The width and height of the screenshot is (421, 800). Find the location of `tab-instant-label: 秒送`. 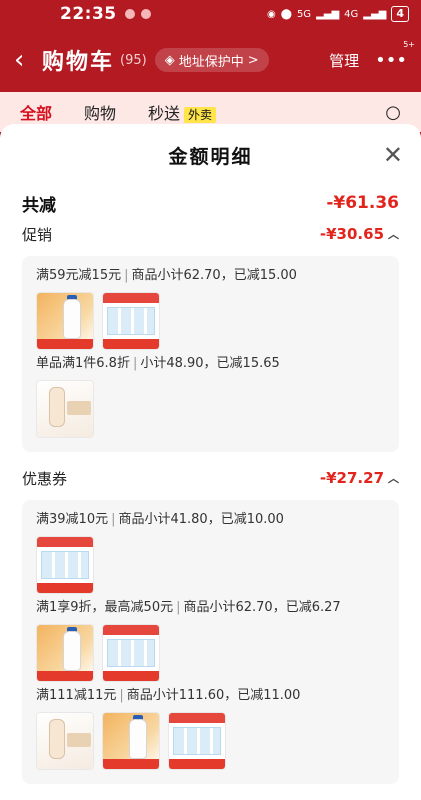

tab-instant-label: 秒送 is located at coordinates (164, 113).